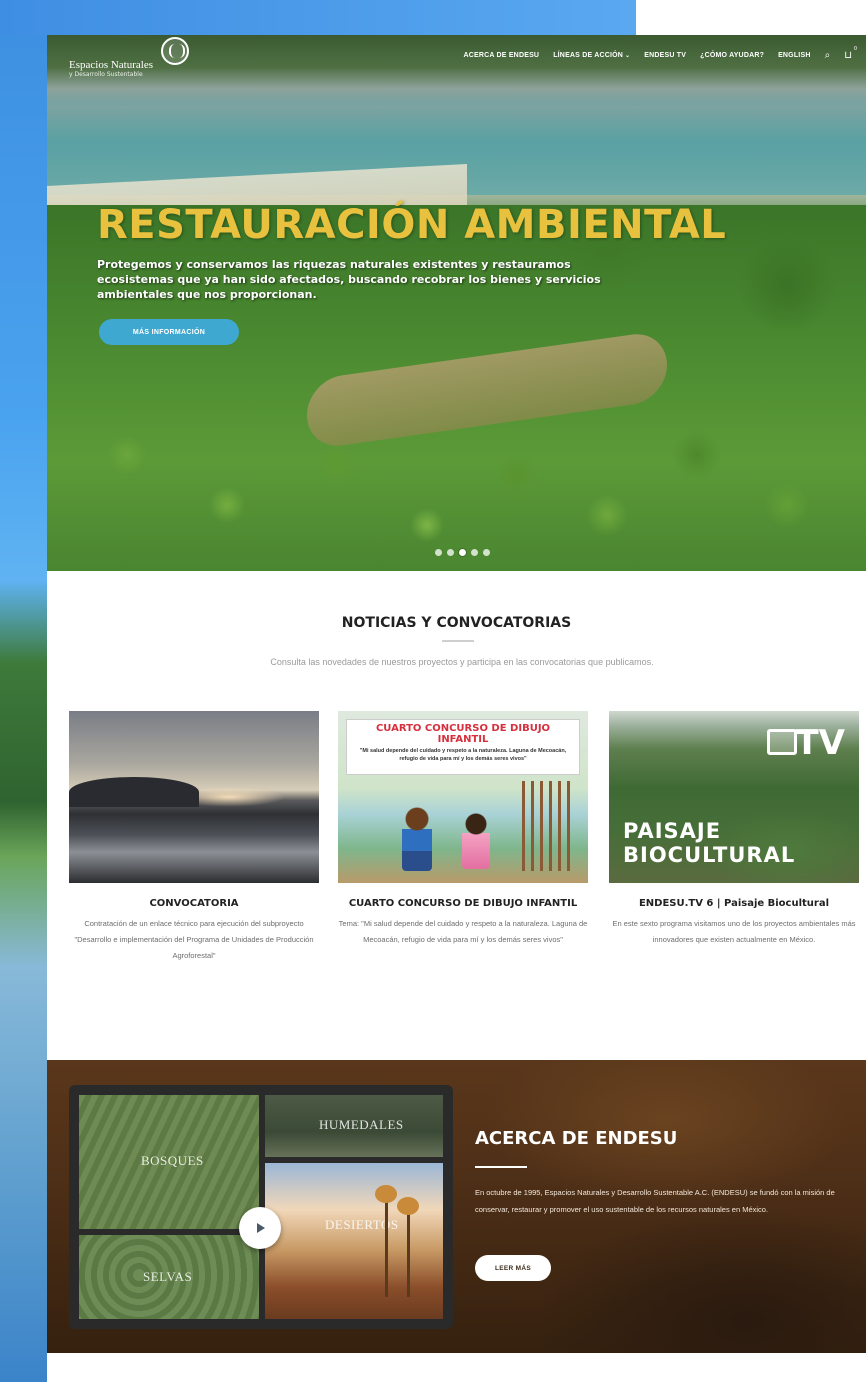  I want to click on card-image-landscape: TV PAISAJE BIOCULTURAL, so click(734, 797).